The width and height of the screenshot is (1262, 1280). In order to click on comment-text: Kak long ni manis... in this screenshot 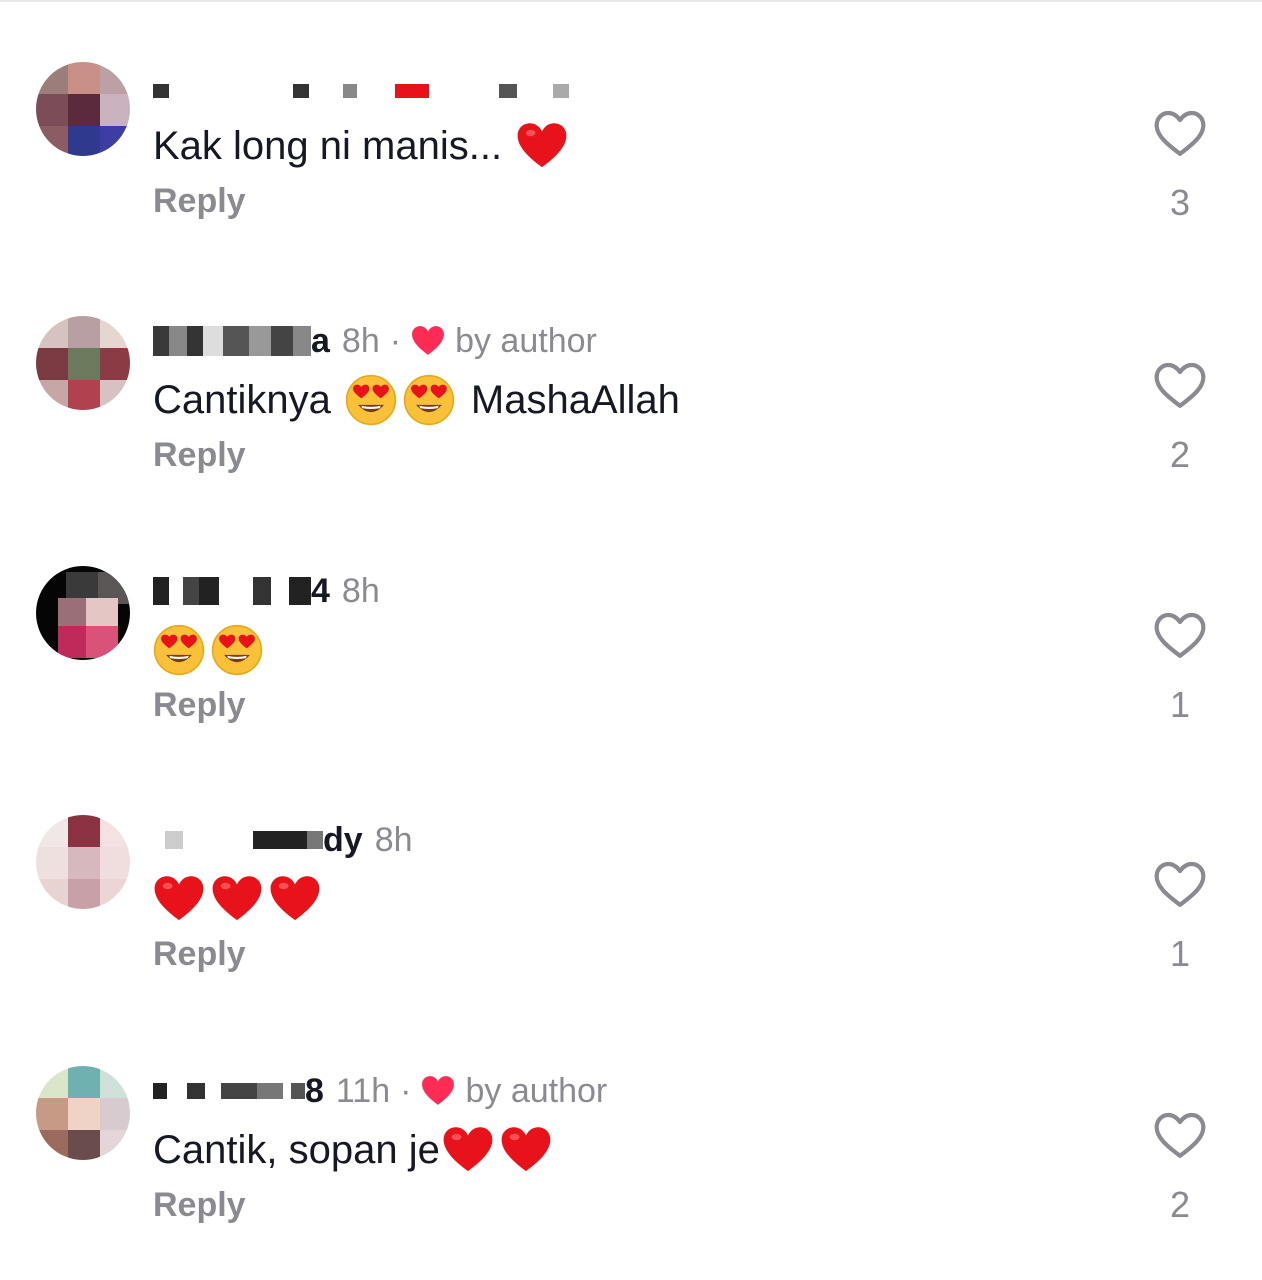, I will do `click(363, 146)`.